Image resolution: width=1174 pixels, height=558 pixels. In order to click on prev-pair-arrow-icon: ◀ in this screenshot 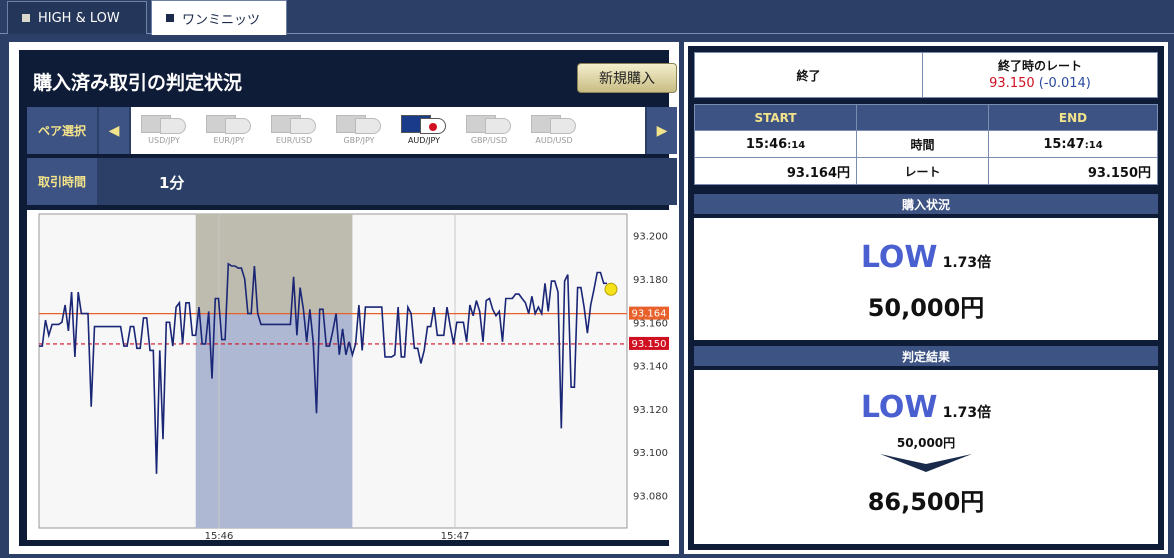, I will do `click(114, 130)`.